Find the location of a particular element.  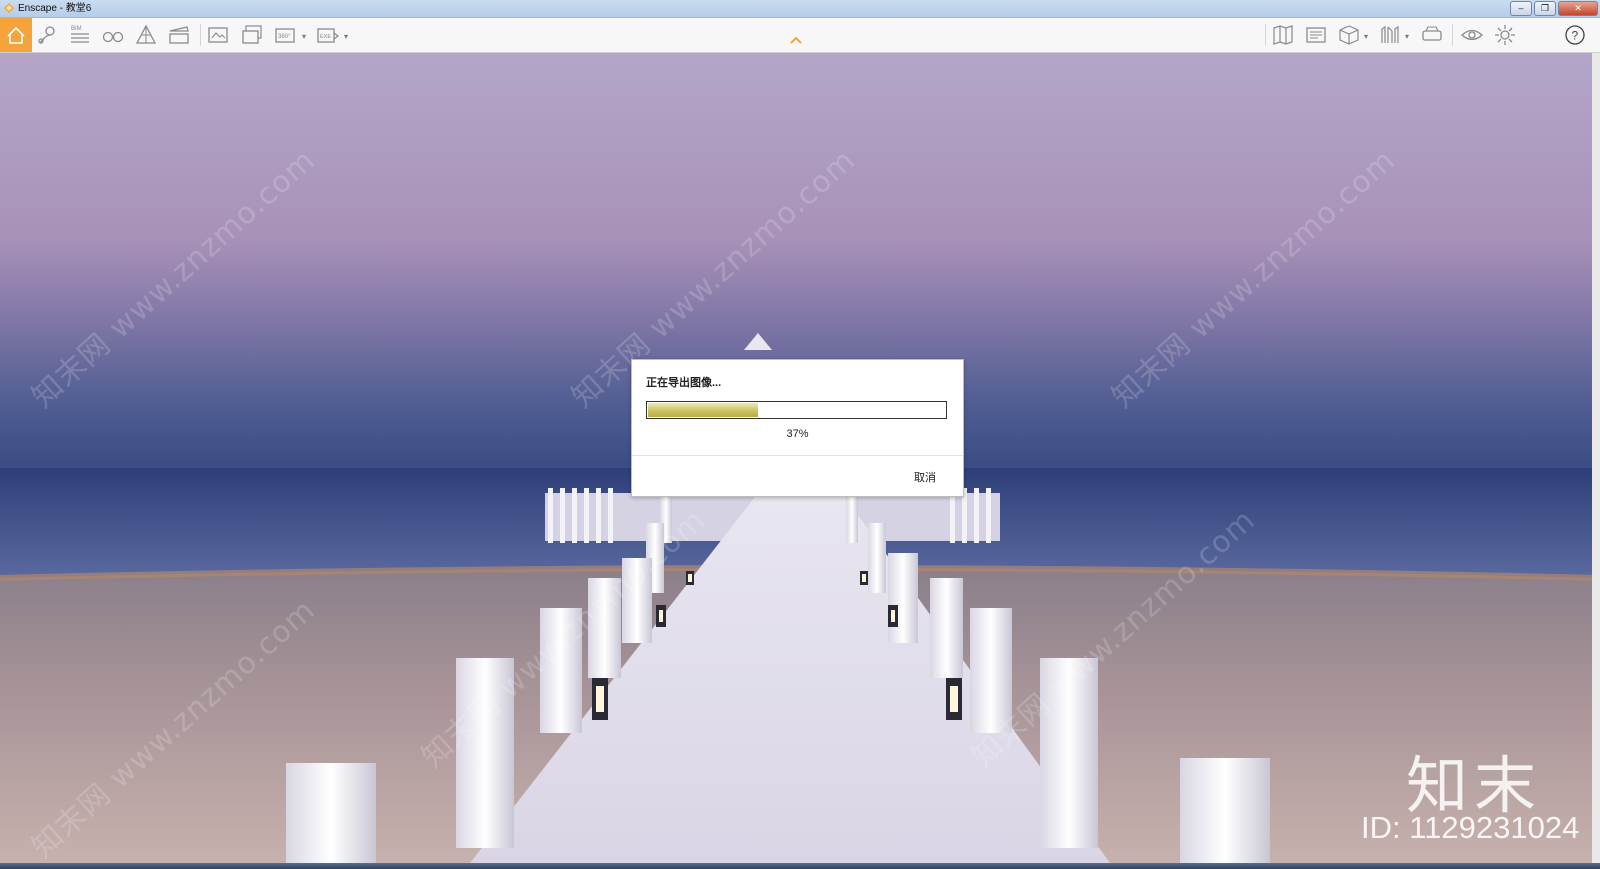

asset-dropdown-icon: ▾ is located at coordinates (1407, 36).